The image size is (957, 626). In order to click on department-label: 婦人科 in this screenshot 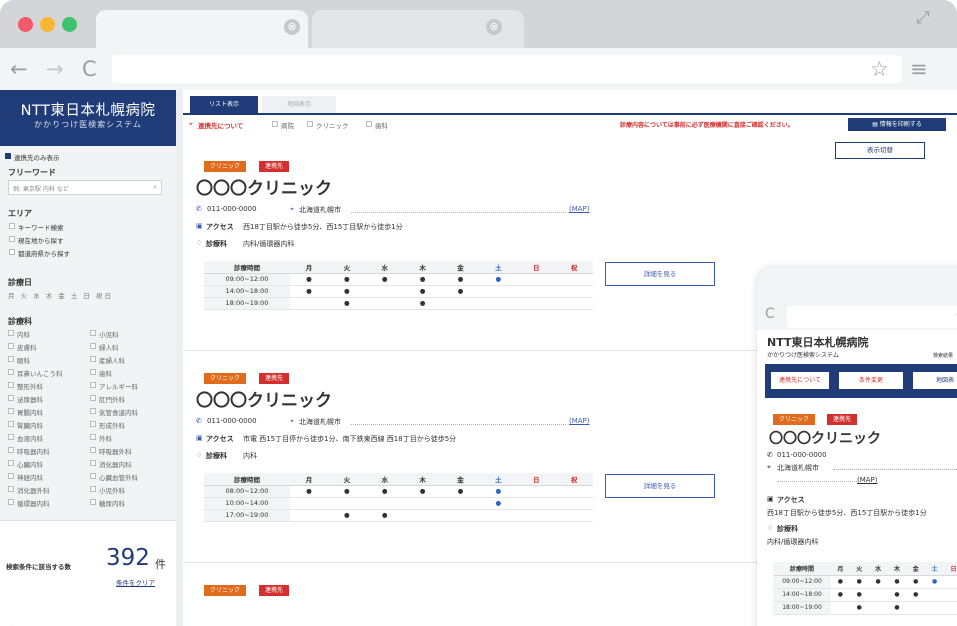, I will do `click(109, 348)`.